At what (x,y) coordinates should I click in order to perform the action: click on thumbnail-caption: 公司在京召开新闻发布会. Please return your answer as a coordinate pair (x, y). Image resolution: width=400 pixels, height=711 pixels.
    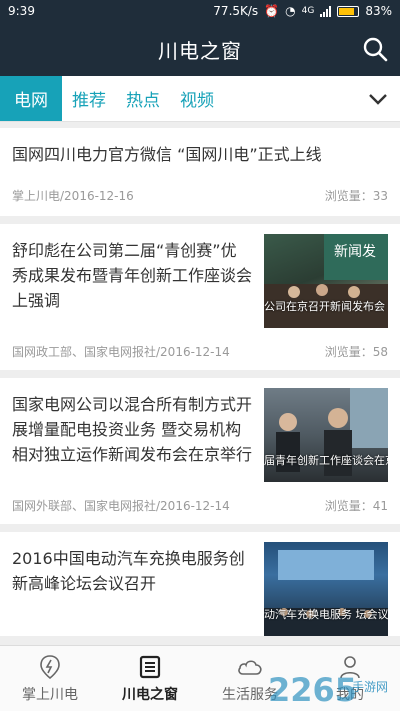
    Looking at the image, I should click on (324, 306).